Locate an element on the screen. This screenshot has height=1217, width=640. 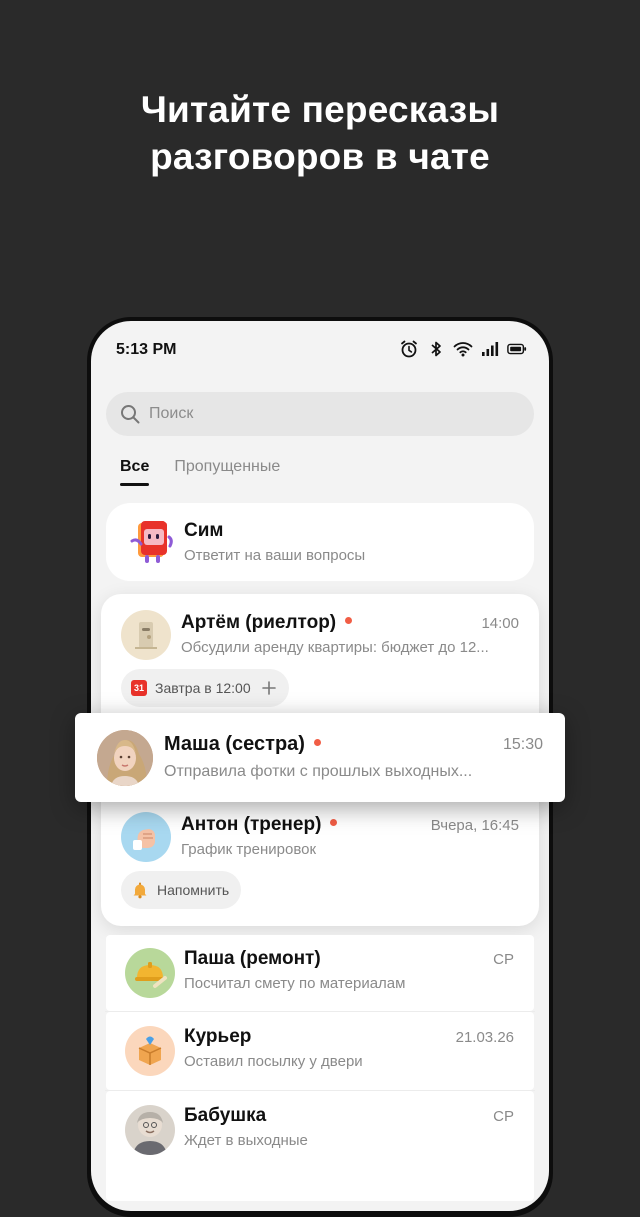
chat-name-babushka: Бабушка is located at coordinates (225, 1115).